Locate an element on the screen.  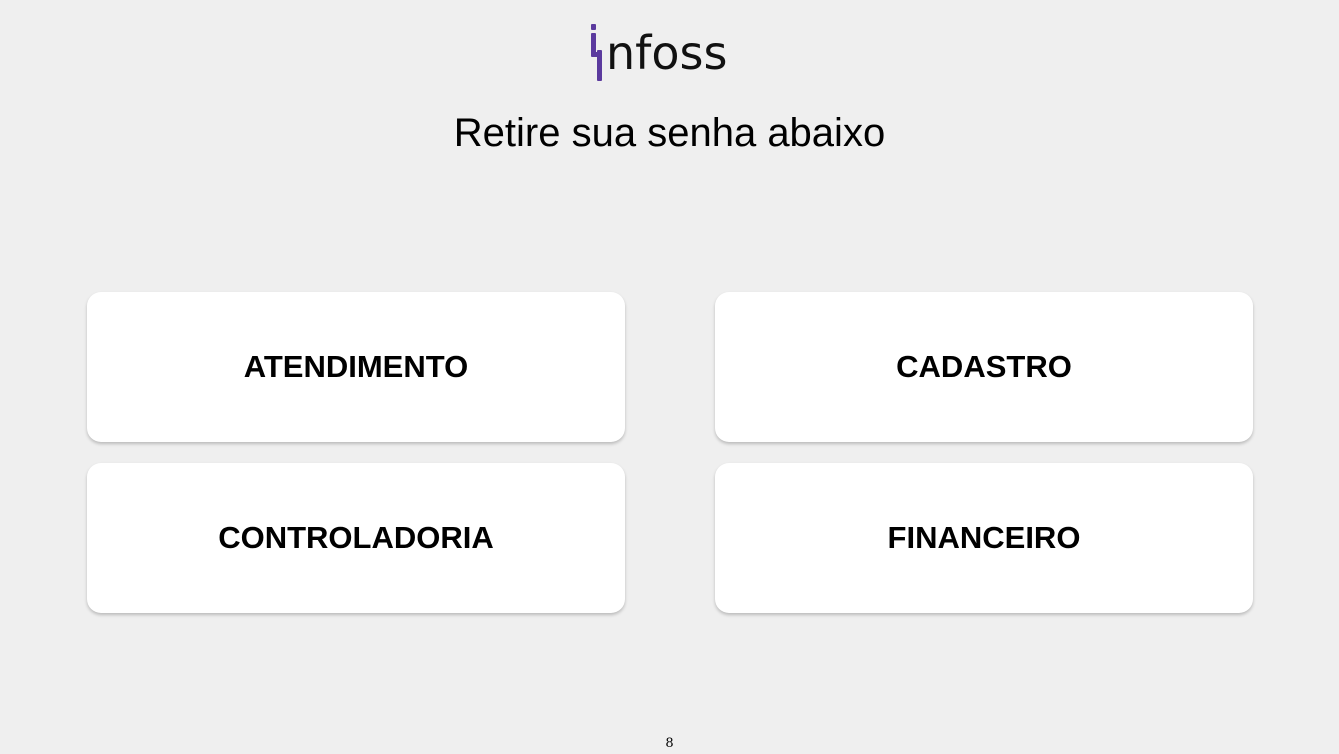
infoss-logo: nfoss is located at coordinates (669, 53).